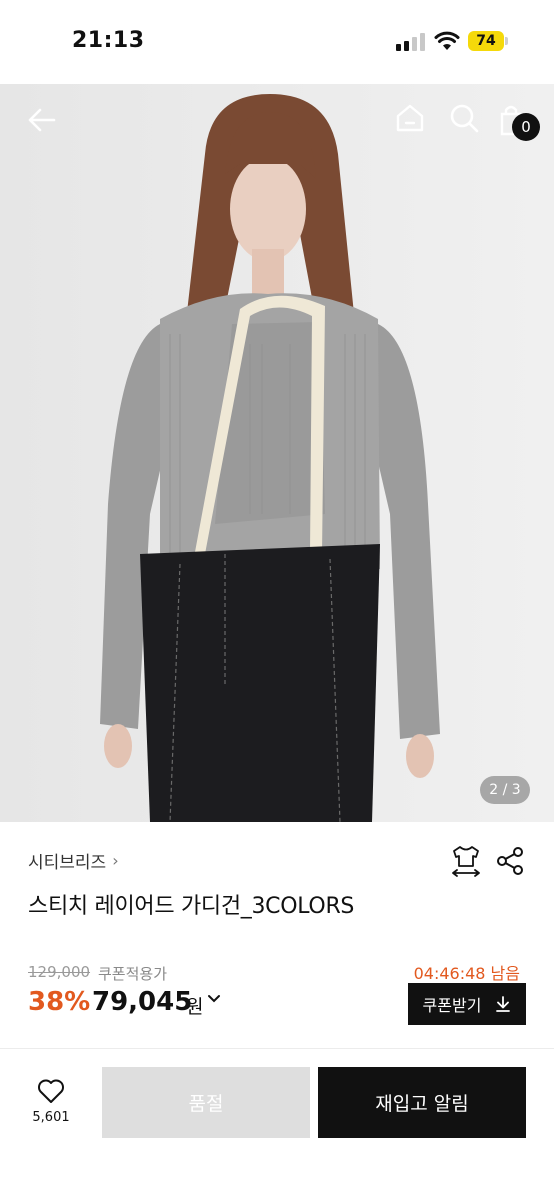  What do you see at coordinates (466, 861) in the screenshot?
I see `size-guide-icon` at bounding box center [466, 861].